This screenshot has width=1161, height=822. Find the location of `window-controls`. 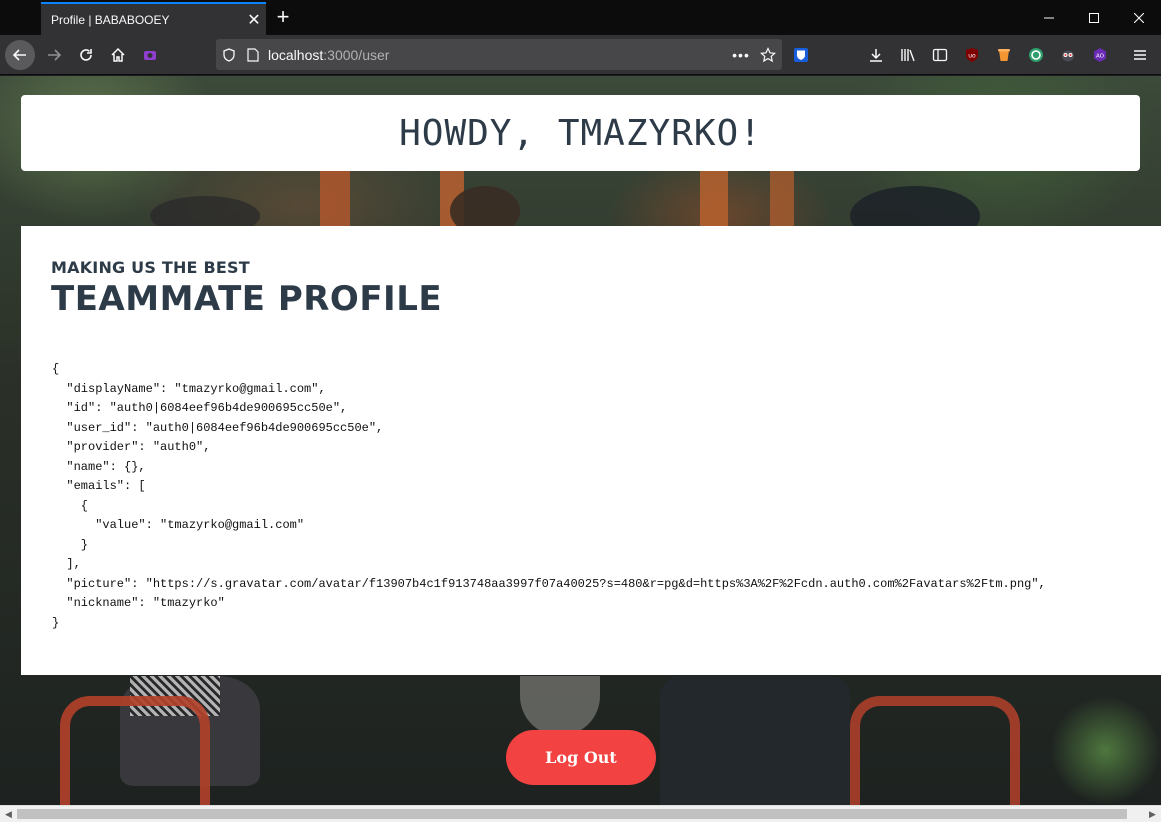

window-controls is located at coordinates (1093, 17).